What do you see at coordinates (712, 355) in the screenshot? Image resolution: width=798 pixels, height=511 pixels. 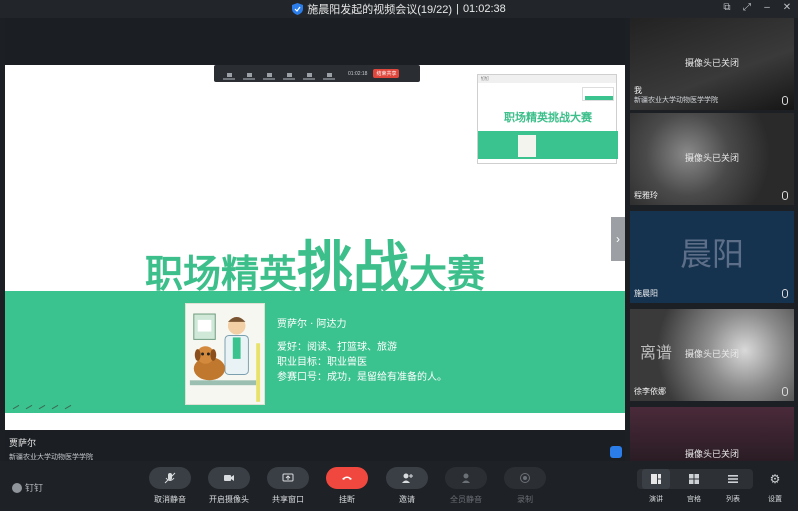 I see `participant-tile: 离谱 摄像头已关闭 徐李依娜` at bounding box center [712, 355].